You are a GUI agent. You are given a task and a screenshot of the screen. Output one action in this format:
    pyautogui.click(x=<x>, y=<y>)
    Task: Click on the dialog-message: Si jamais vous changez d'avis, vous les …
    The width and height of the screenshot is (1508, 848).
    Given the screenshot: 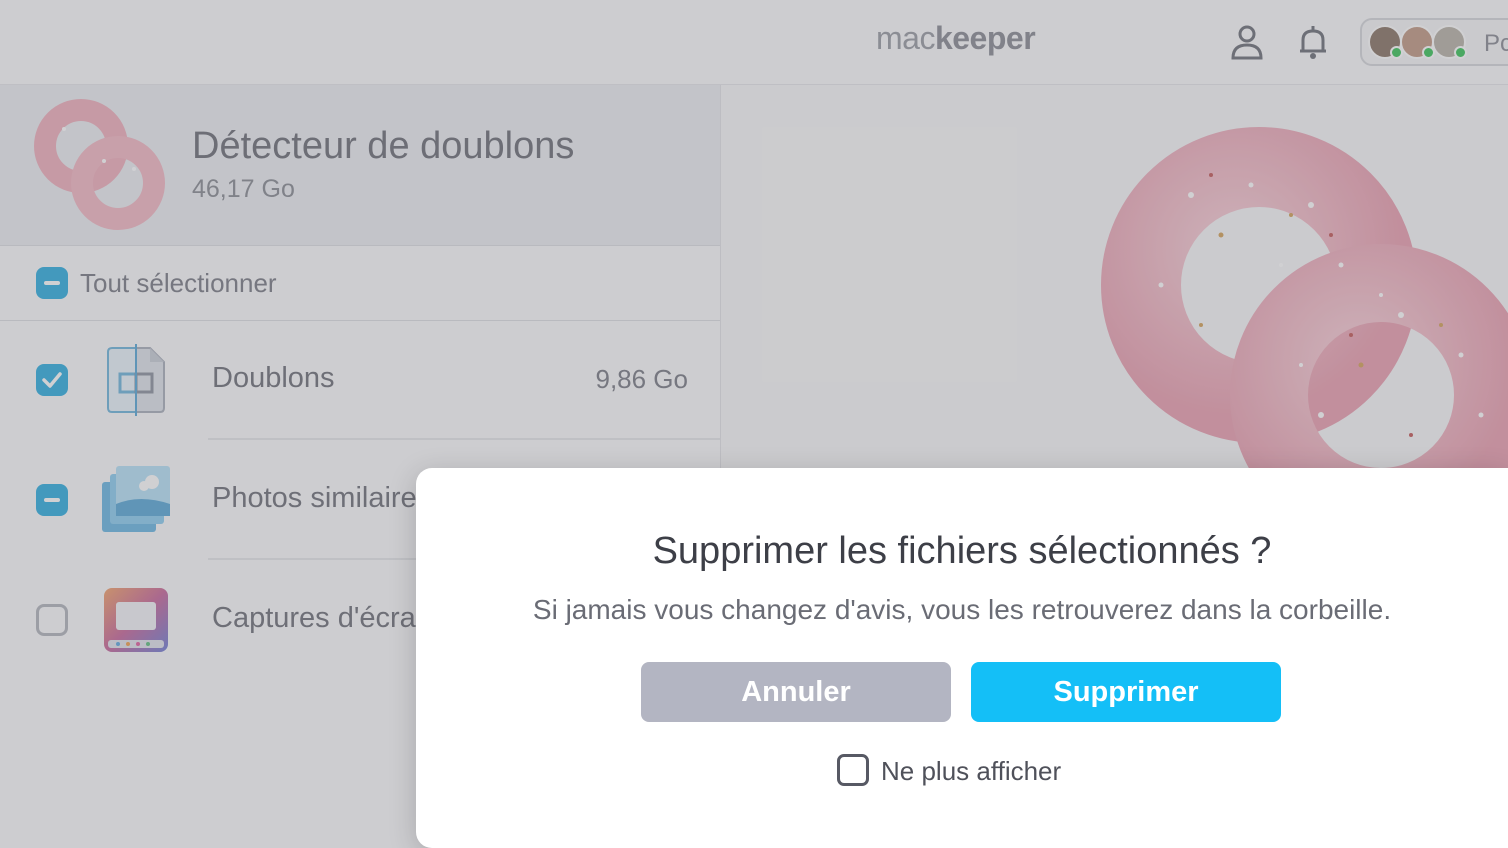 What is the action you would take?
    pyautogui.click(x=962, y=609)
    